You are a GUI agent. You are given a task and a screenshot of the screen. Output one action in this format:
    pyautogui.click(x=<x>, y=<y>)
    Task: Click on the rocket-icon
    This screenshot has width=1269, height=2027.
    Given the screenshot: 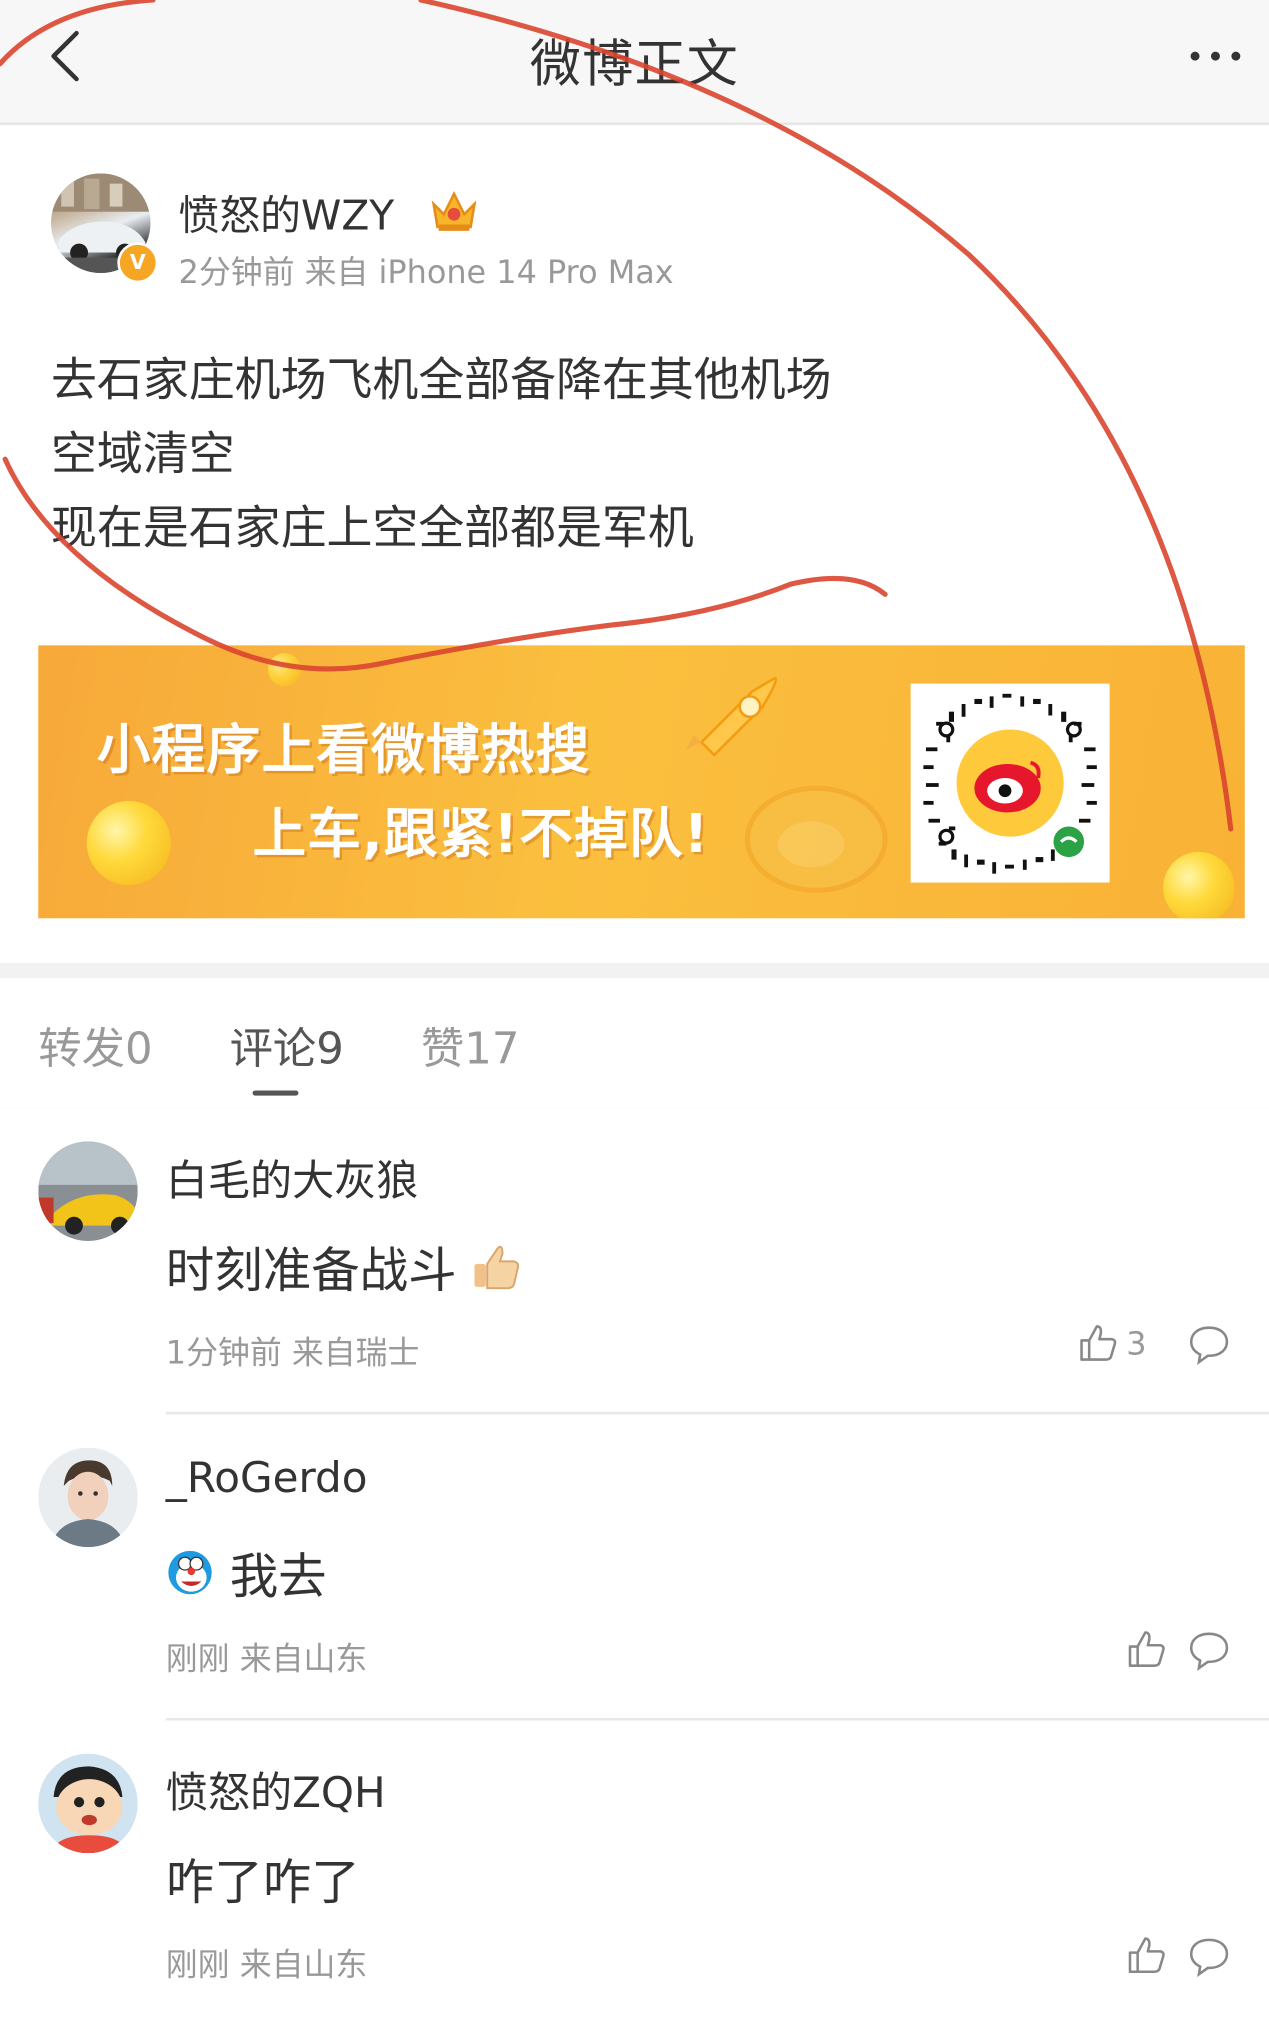 What is the action you would take?
    pyautogui.click(x=732, y=716)
    